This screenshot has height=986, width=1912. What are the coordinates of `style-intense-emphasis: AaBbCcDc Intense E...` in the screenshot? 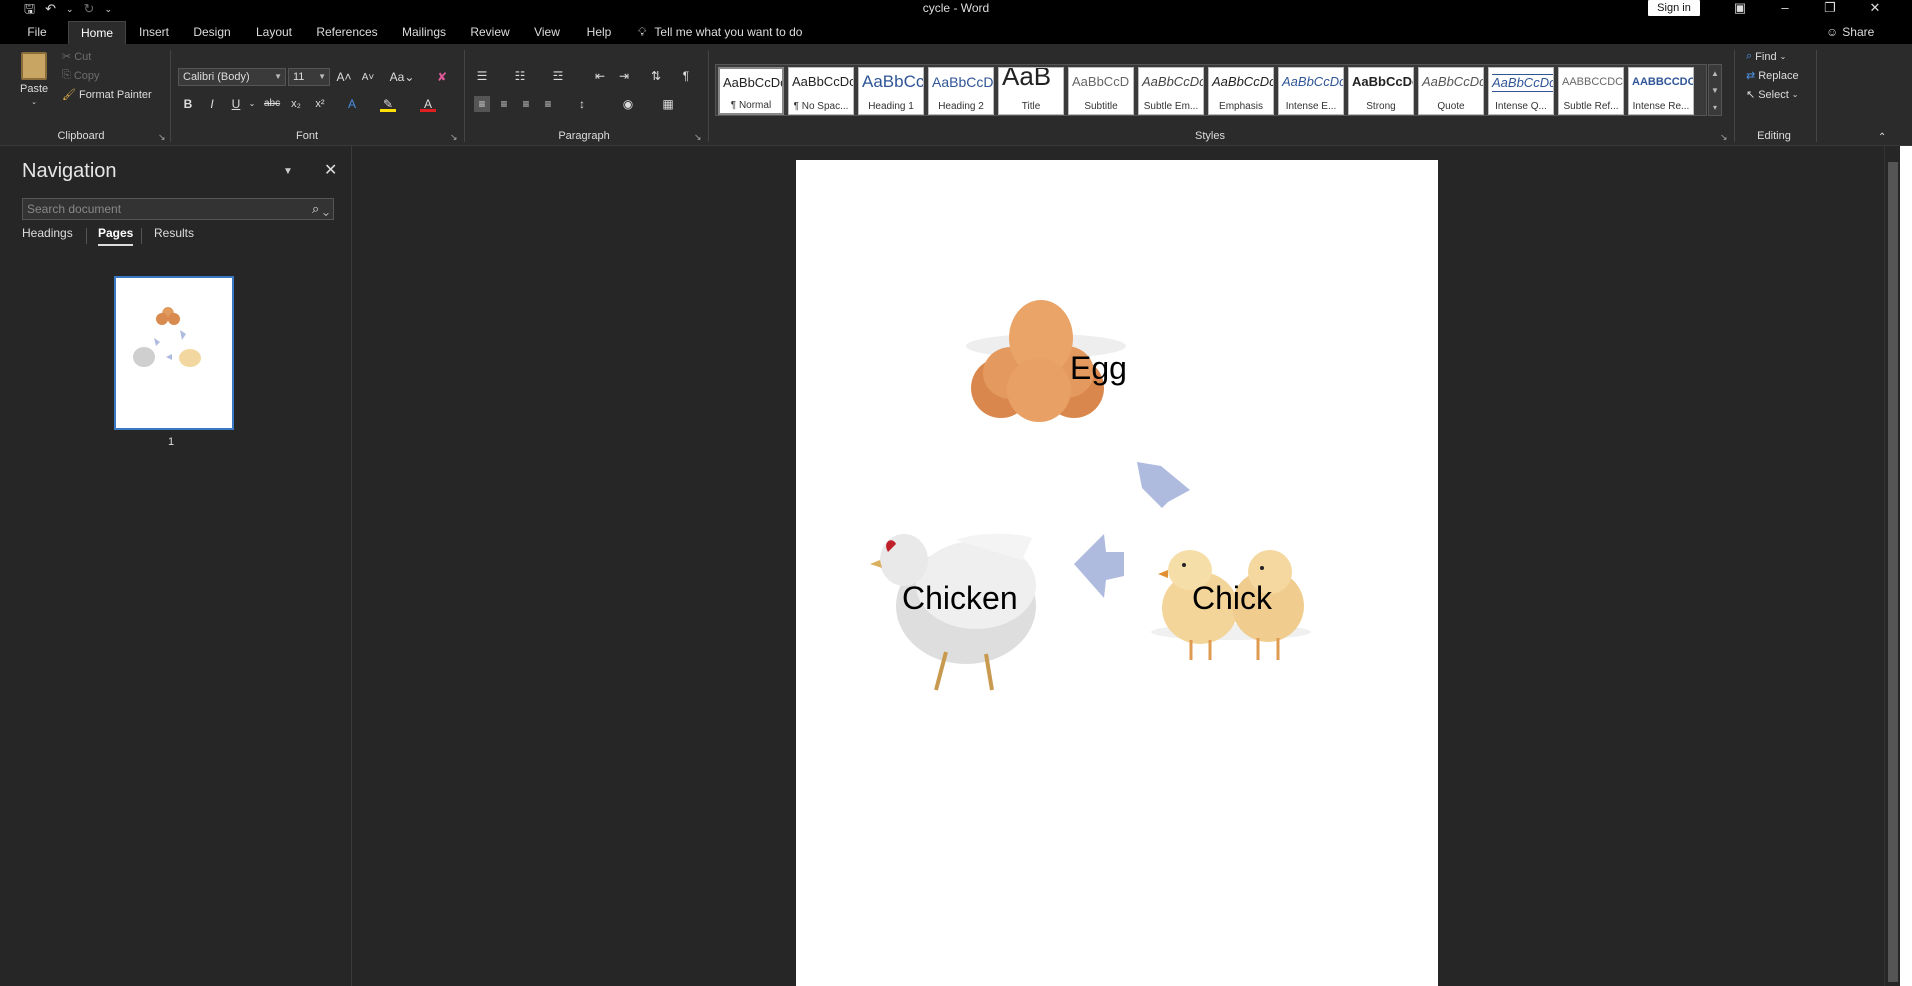 It's located at (1311, 91).